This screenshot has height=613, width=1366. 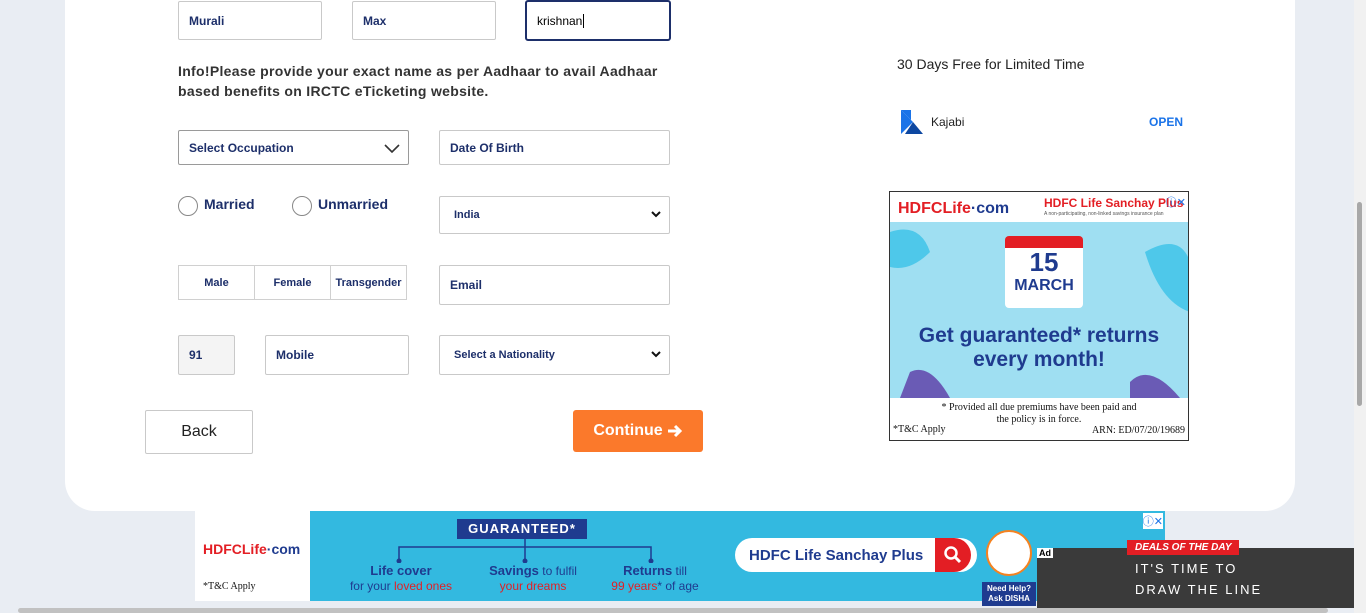 What do you see at coordinates (584, 20) in the screenshot?
I see `text-caret` at bounding box center [584, 20].